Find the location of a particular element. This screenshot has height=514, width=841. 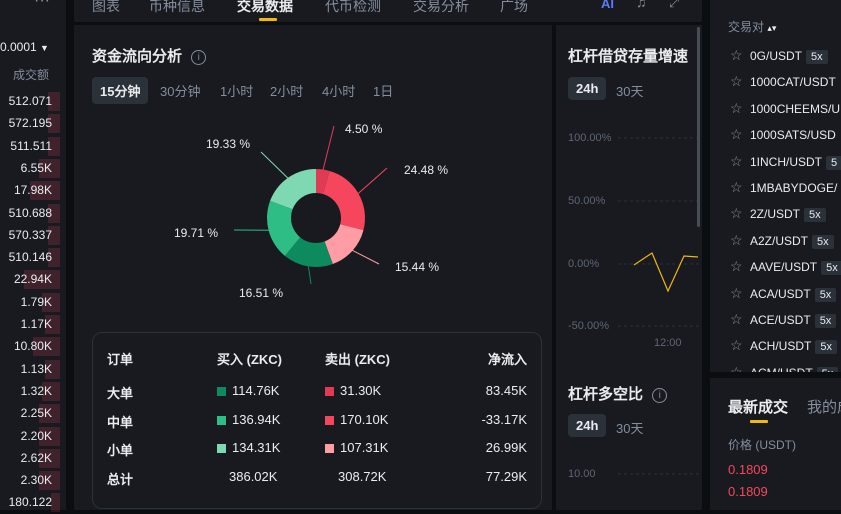

pair-name: 2Z/USDT is located at coordinates (775, 214).